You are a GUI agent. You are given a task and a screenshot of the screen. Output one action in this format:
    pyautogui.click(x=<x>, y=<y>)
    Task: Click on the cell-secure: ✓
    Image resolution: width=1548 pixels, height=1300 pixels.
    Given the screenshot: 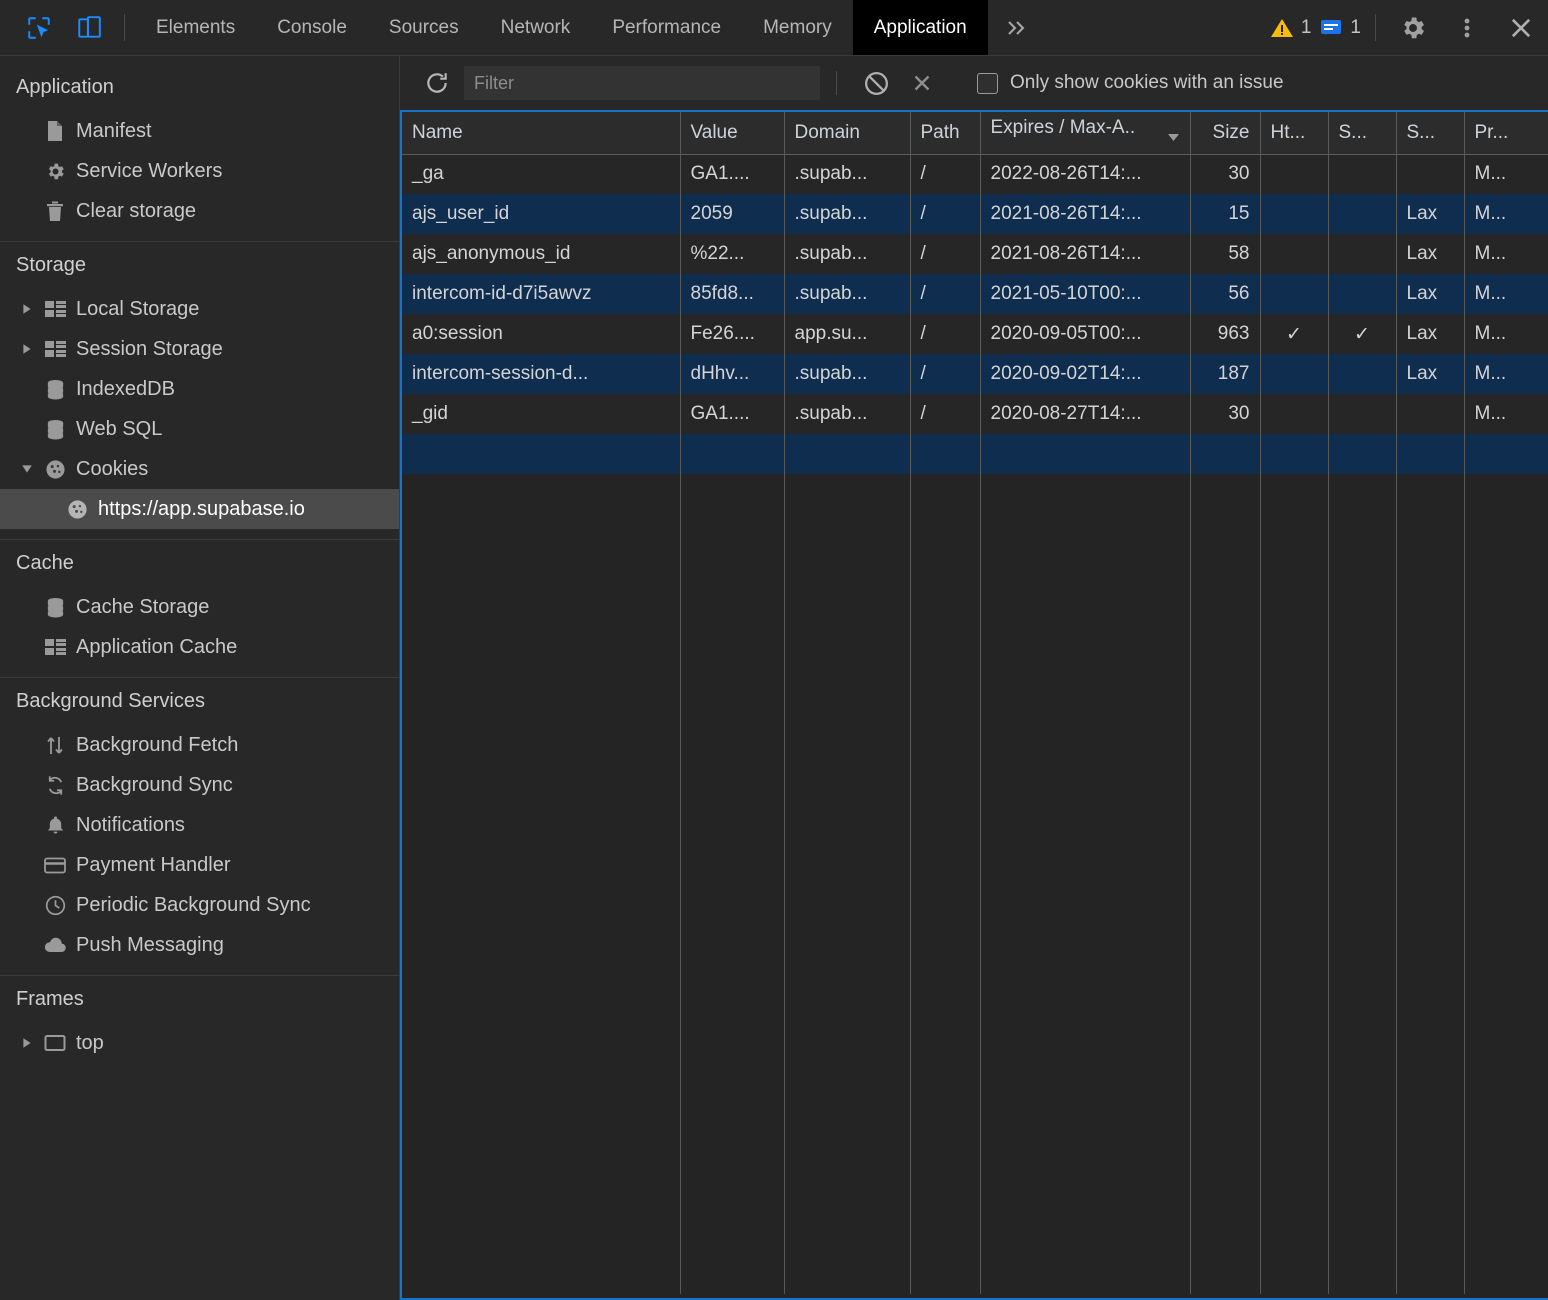 What is the action you would take?
    pyautogui.click(x=1362, y=334)
    